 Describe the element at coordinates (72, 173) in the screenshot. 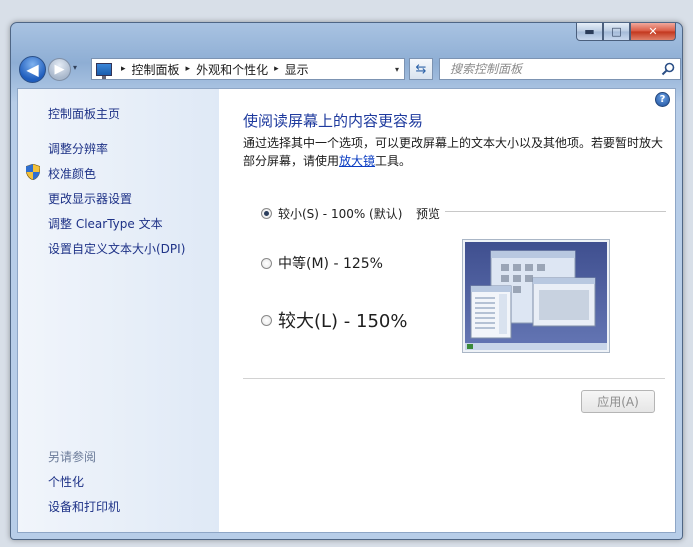

I see `sidebar-item-calibrate-color: 校准颜色` at that location.